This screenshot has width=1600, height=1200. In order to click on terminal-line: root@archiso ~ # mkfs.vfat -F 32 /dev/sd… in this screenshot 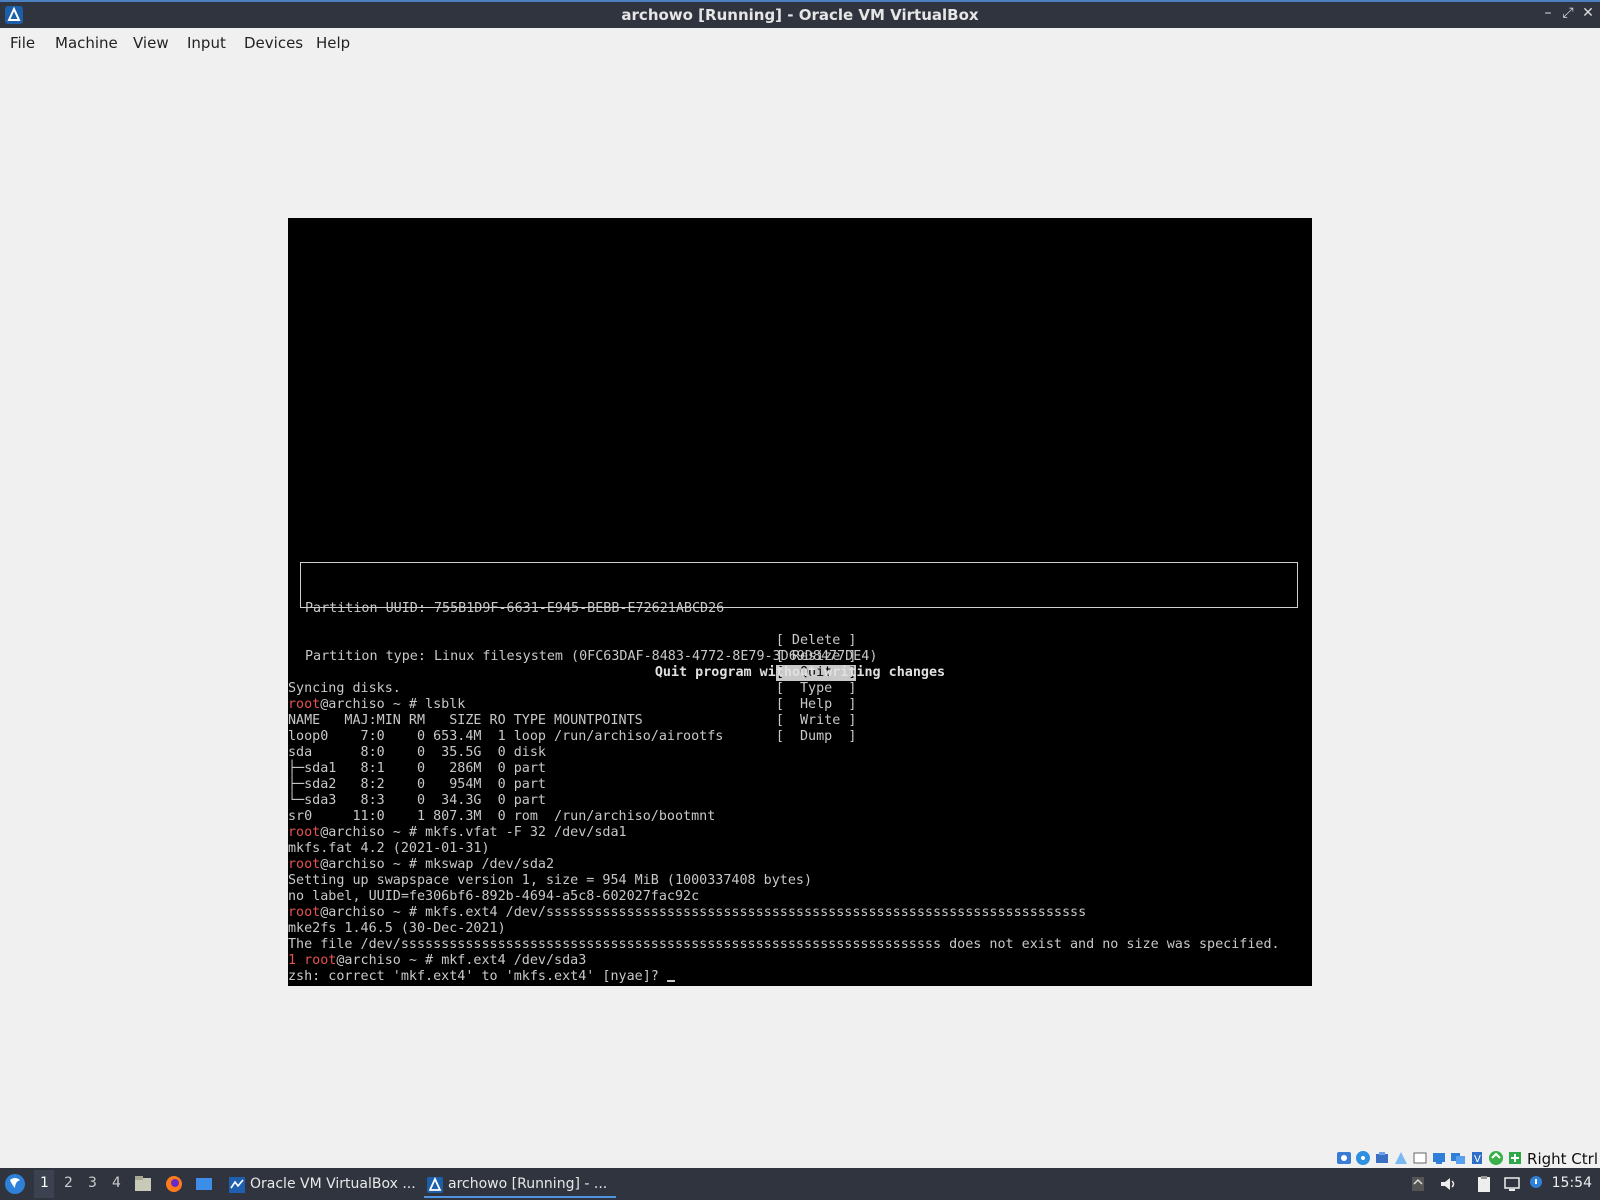, I will do `click(784, 833)`.